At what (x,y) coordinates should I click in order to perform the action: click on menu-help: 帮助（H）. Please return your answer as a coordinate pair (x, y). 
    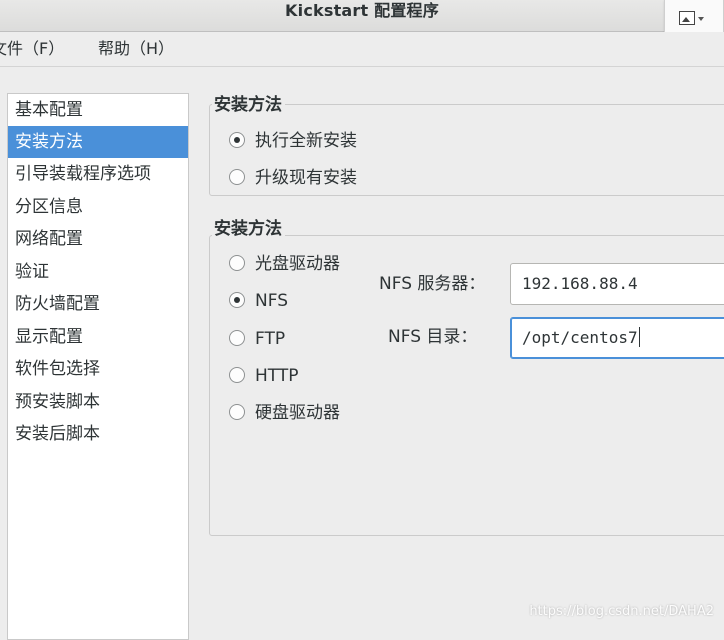
    Looking at the image, I should click on (136, 49).